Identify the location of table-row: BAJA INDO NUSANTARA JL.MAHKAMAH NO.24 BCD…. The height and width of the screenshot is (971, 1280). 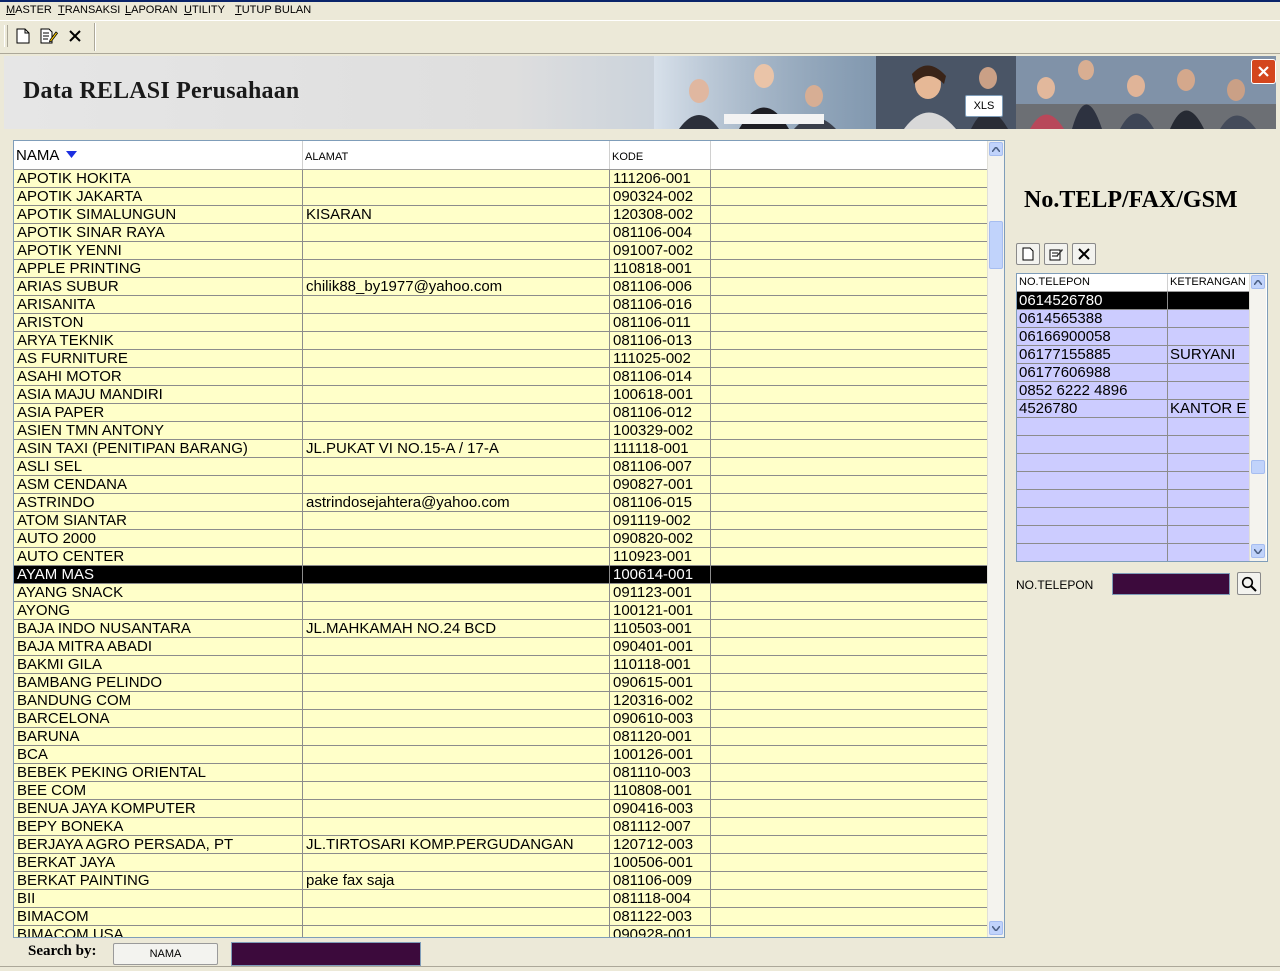
(500, 629).